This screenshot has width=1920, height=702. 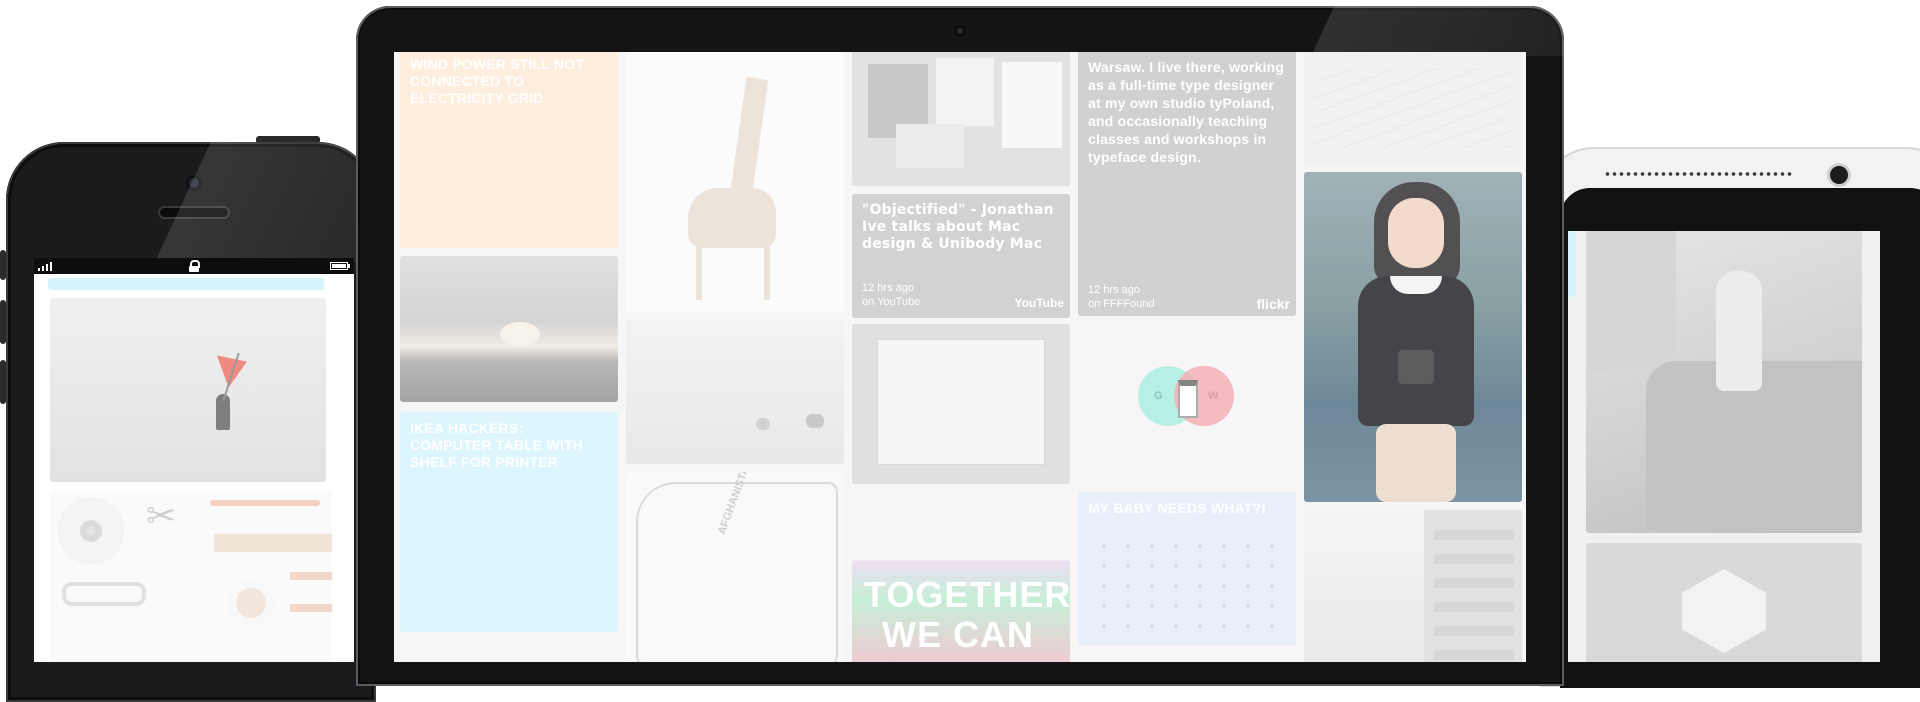 I want to click on cd-icon, so click(x=91, y=531).